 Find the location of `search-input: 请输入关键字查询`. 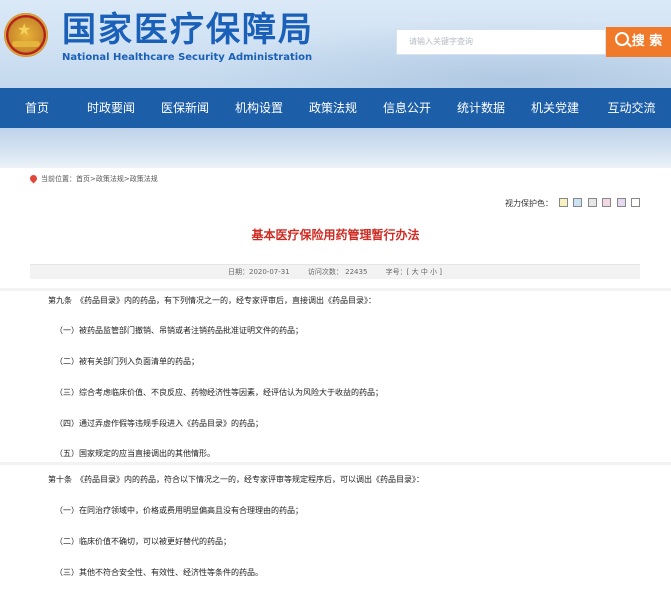

search-input: 请输入关键字查询 is located at coordinates (501, 42).